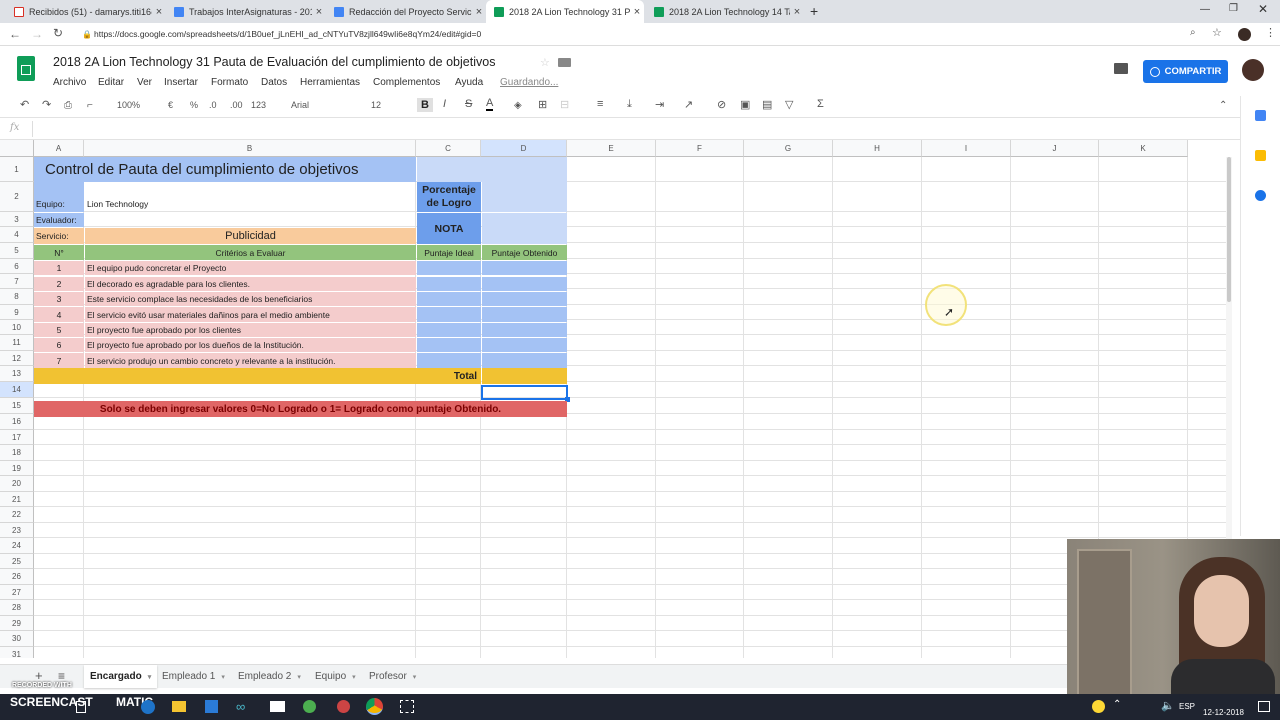 The height and width of the screenshot is (720, 1280). I want to click on row-header-26: 26, so click(17, 577).